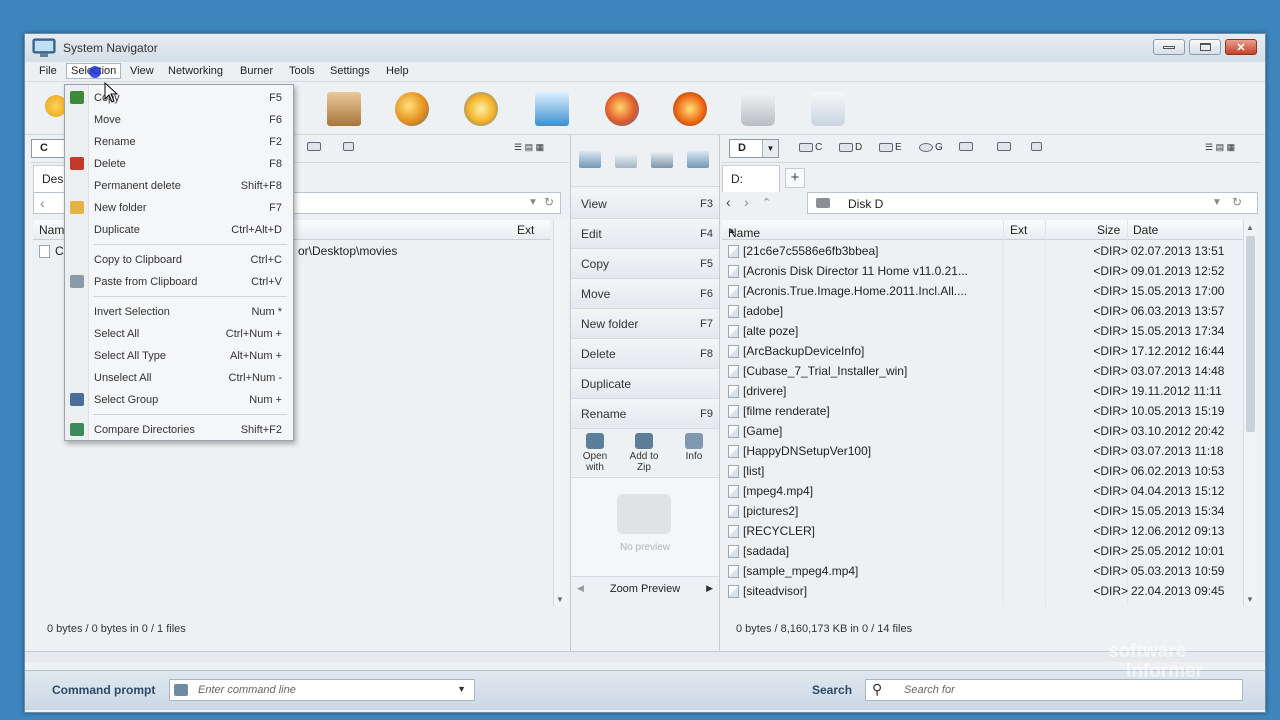  What do you see at coordinates (552, 109) in the screenshot?
I see `monitor-info-icon` at bounding box center [552, 109].